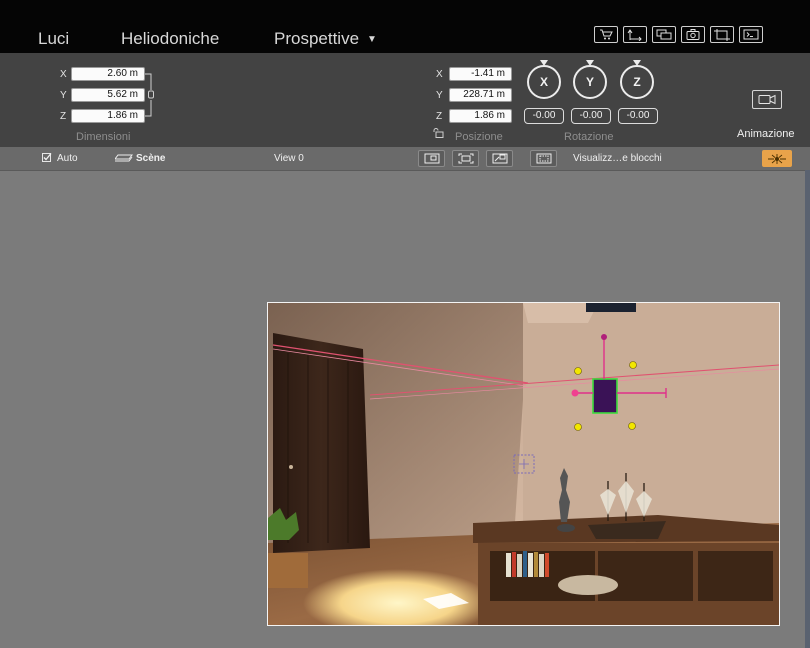 The height and width of the screenshot is (648, 810). I want to click on auto-label: Auto, so click(67, 158).